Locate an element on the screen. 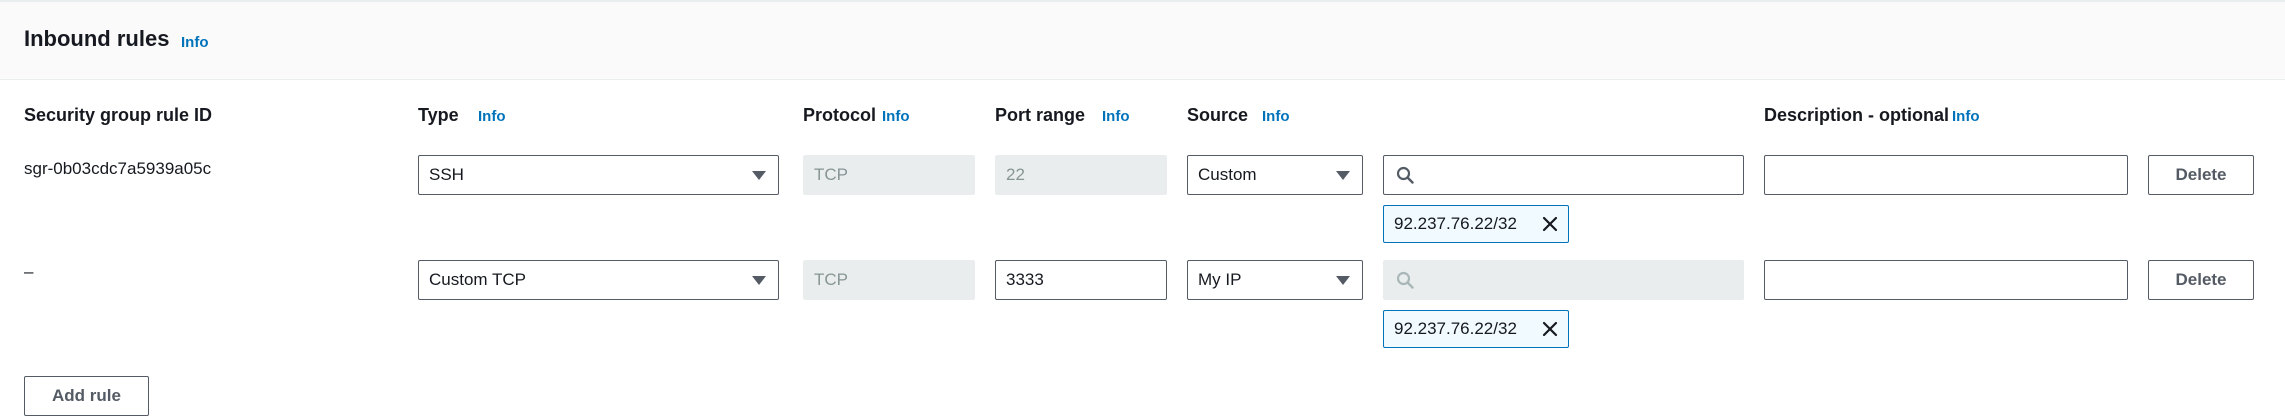  port-range-info-link: Info is located at coordinates (1116, 116).